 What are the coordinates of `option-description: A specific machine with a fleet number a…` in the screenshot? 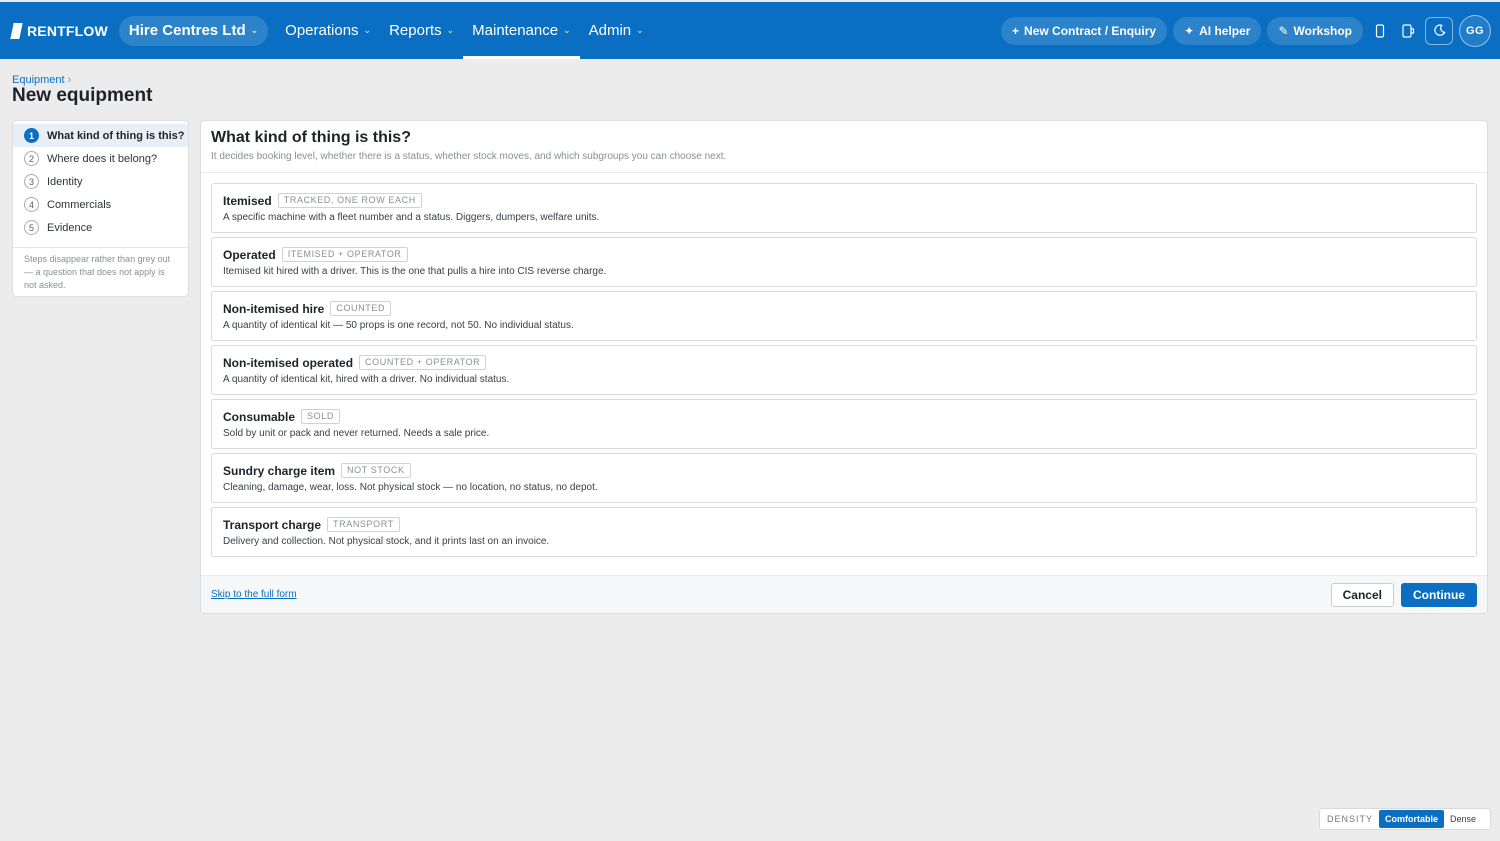 It's located at (411, 217).